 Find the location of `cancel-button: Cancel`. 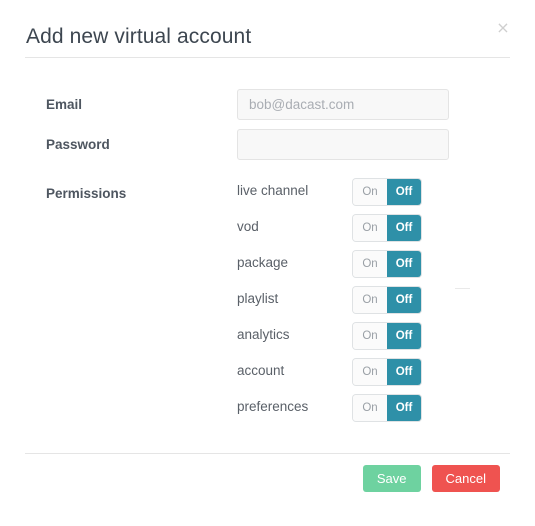

cancel-button: Cancel is located at coordinates (465, 478).